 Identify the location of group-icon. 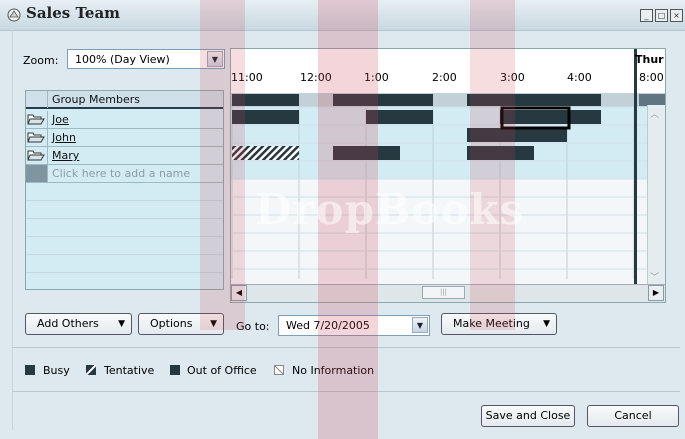
(14, 15).